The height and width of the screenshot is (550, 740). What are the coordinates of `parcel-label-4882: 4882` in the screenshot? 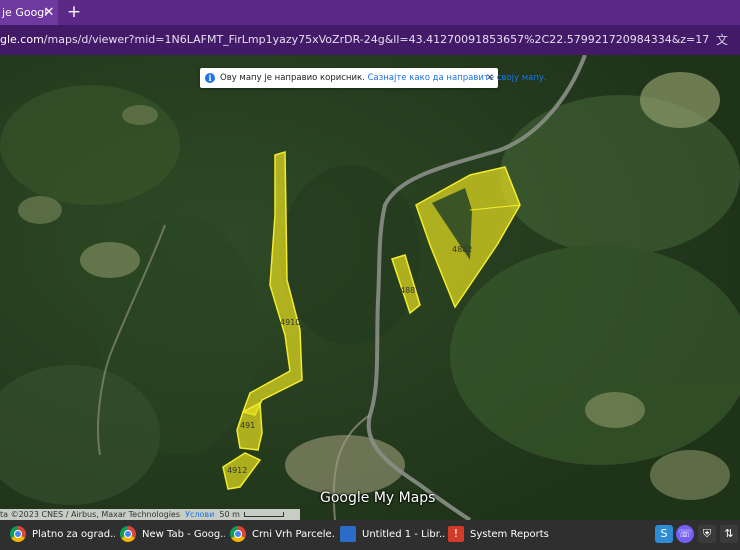 It's located at (462, 249).